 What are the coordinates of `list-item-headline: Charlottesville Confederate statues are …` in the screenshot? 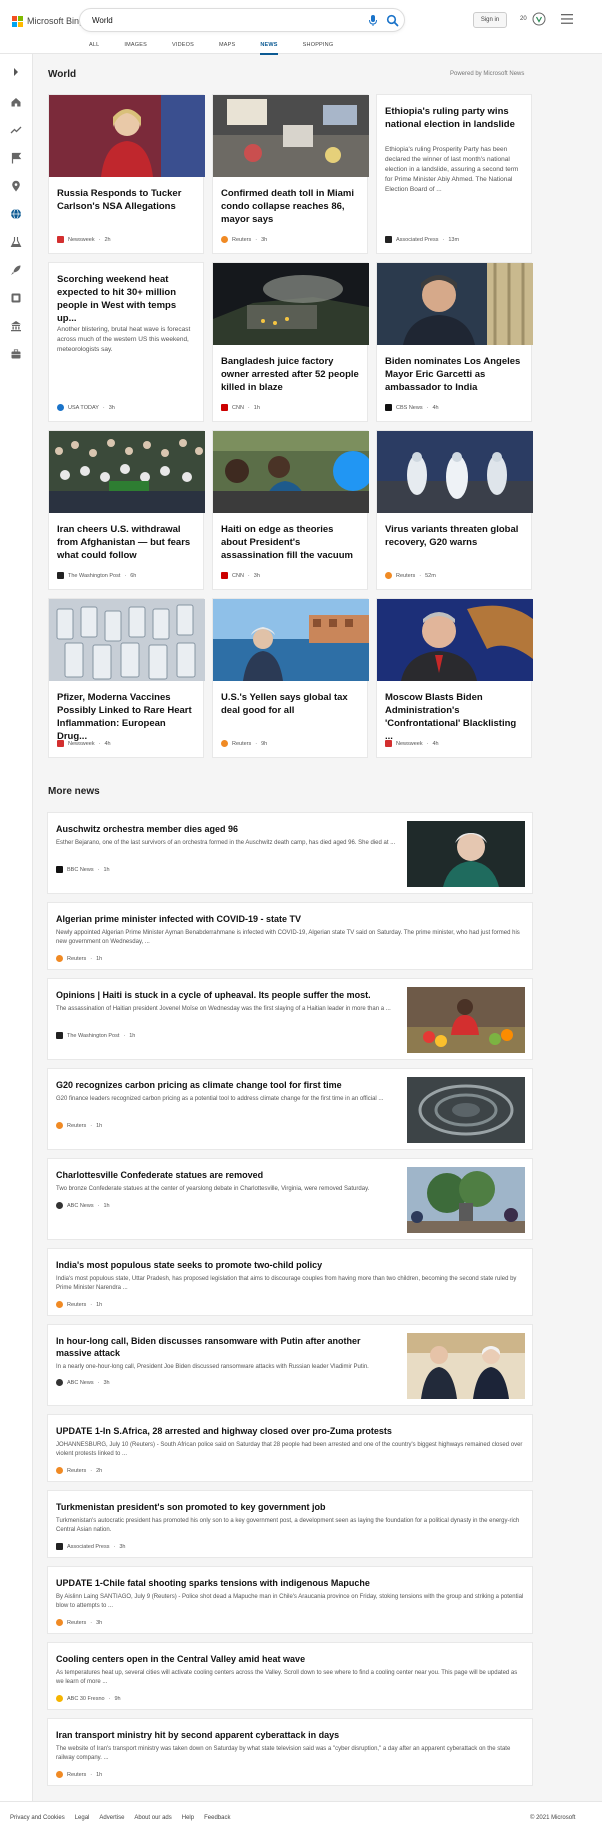 It's located at (226, 1175).